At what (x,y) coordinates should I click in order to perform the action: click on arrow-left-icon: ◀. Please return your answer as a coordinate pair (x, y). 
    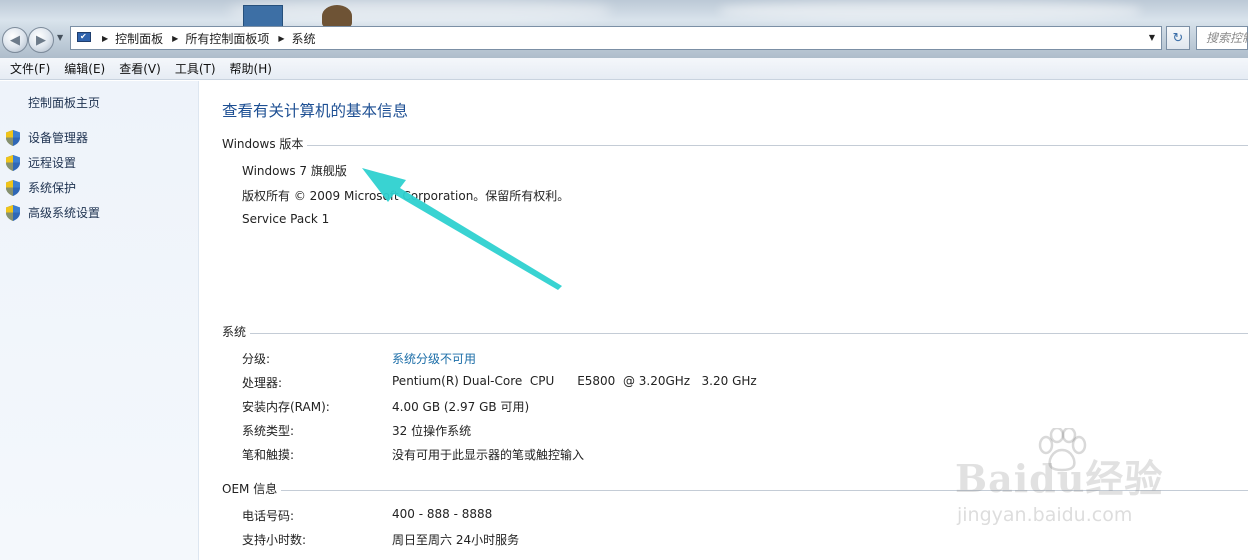
    Looking at the image, I should click on (15, 40).